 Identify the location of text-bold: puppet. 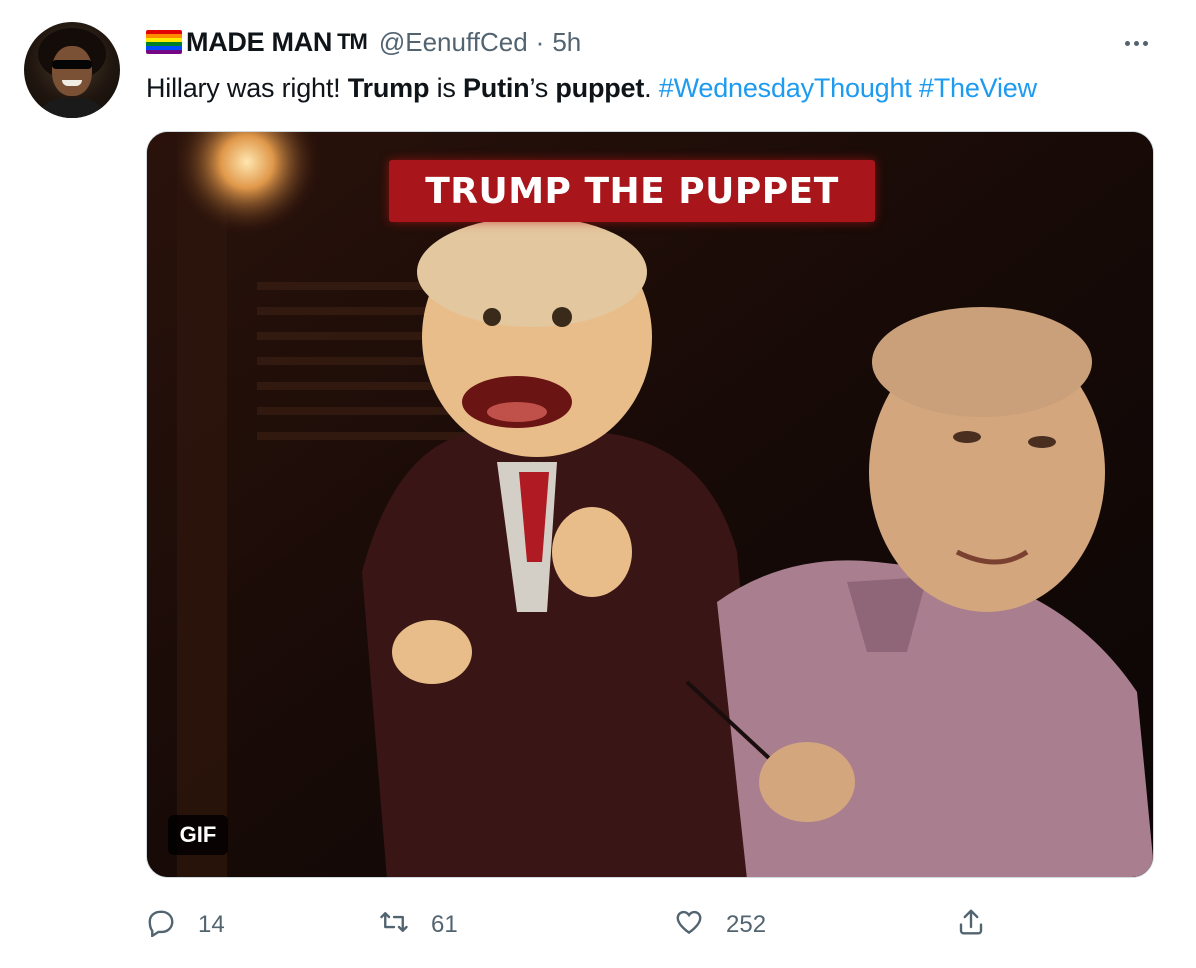
(600, 88).